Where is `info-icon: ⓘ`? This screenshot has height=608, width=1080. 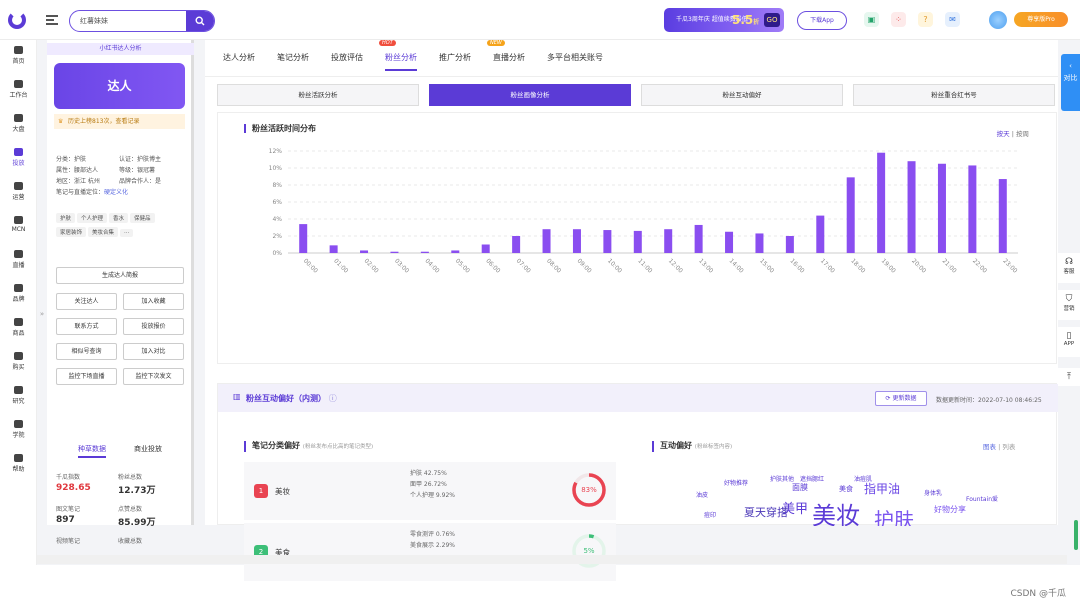 info-icon: ⓘ is located at coordinates (333, 398).